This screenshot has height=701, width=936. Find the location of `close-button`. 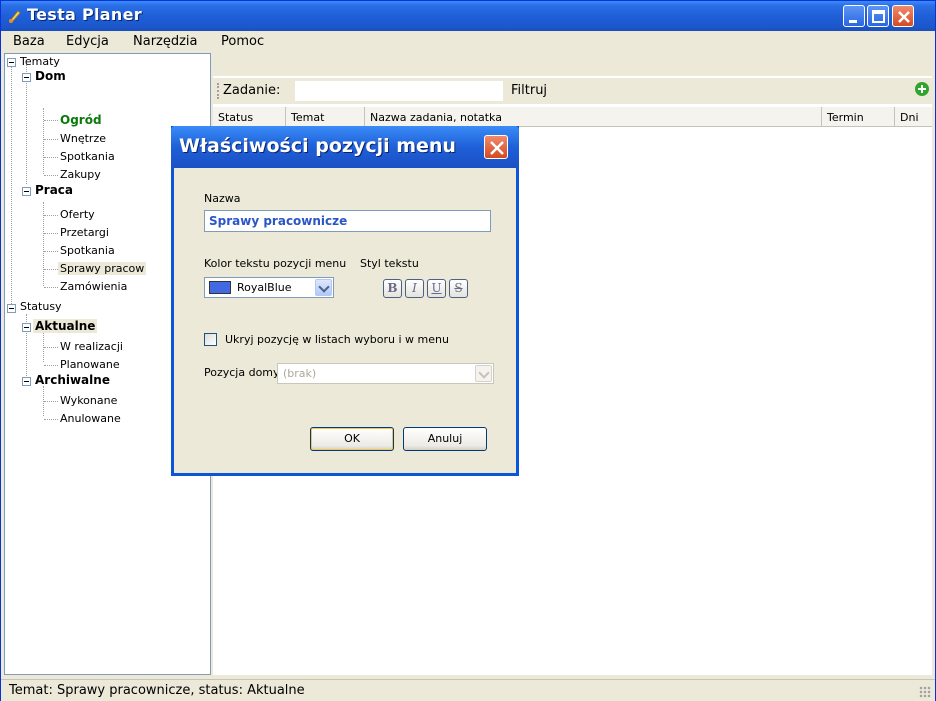

close-button is located at coordinates (903, 16).